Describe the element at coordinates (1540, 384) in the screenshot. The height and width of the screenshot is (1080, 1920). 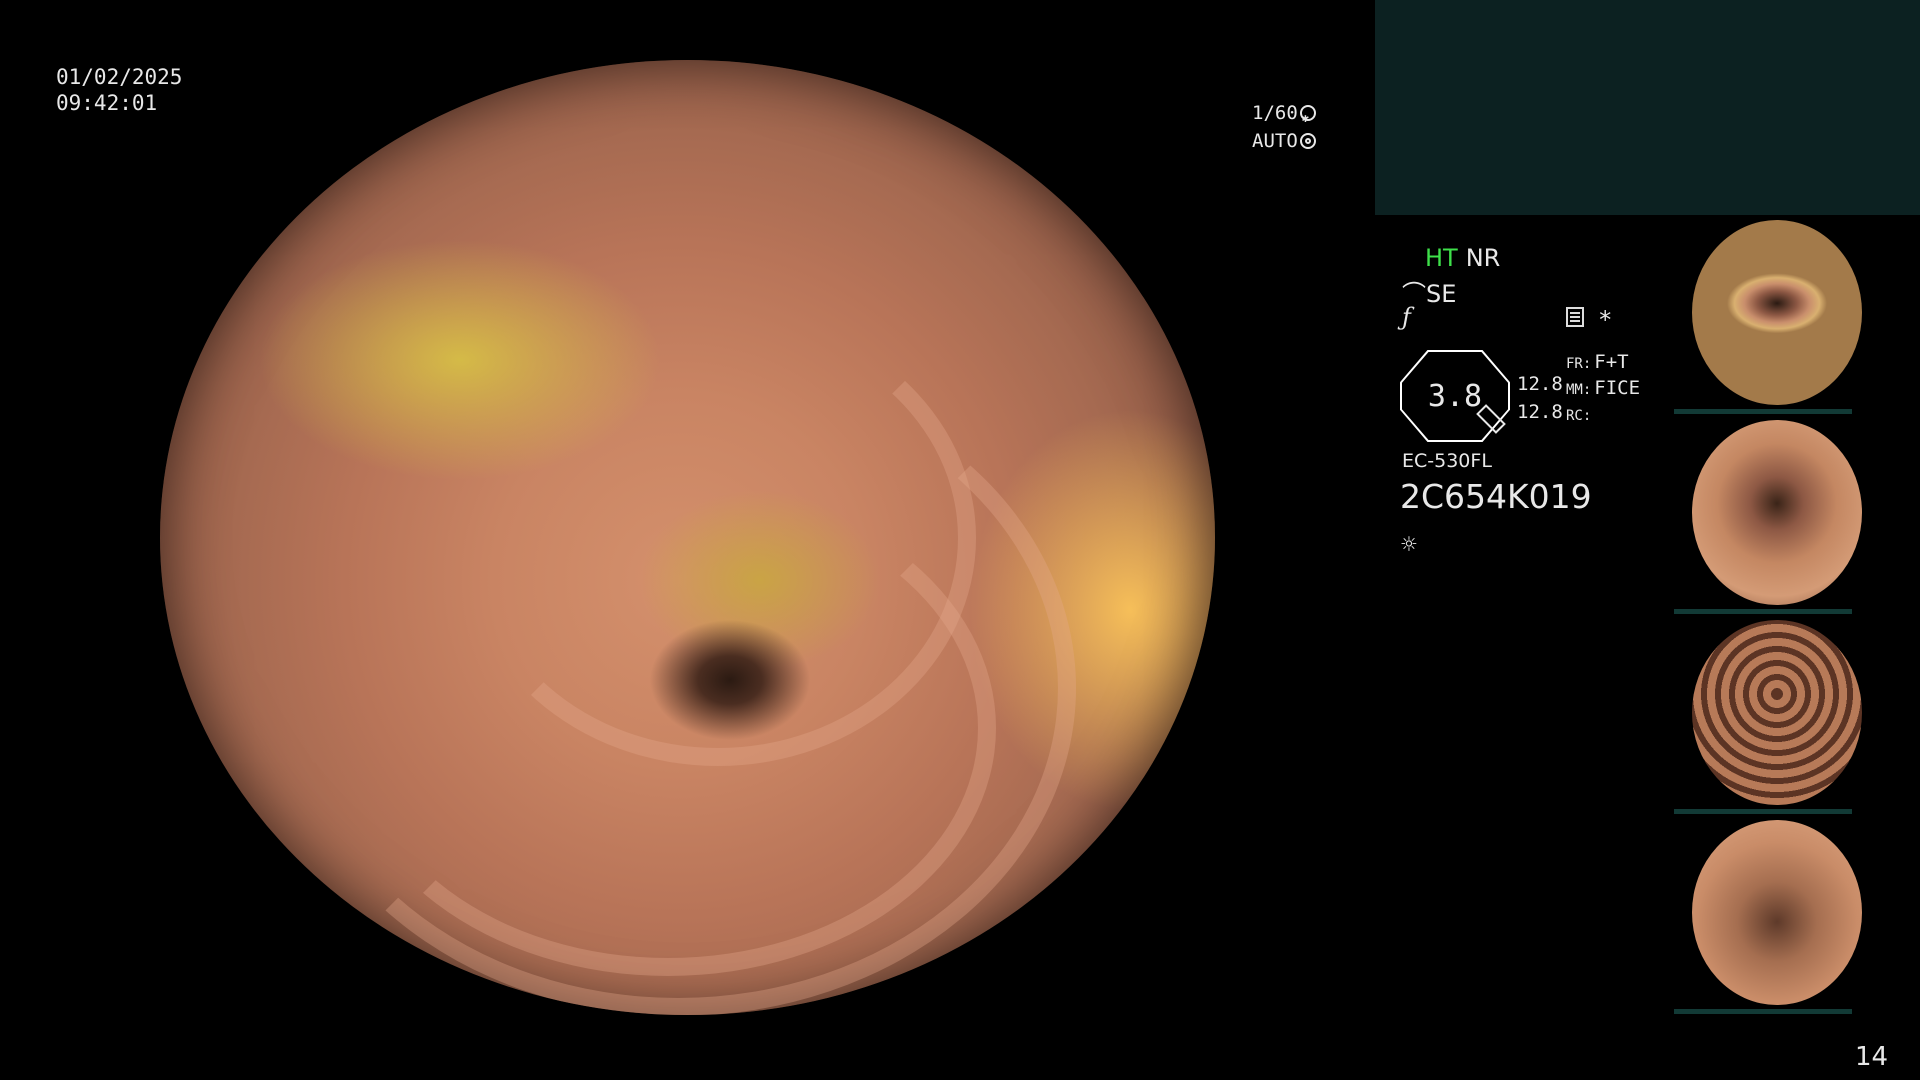
I see `value-1: 12.8` at that location.